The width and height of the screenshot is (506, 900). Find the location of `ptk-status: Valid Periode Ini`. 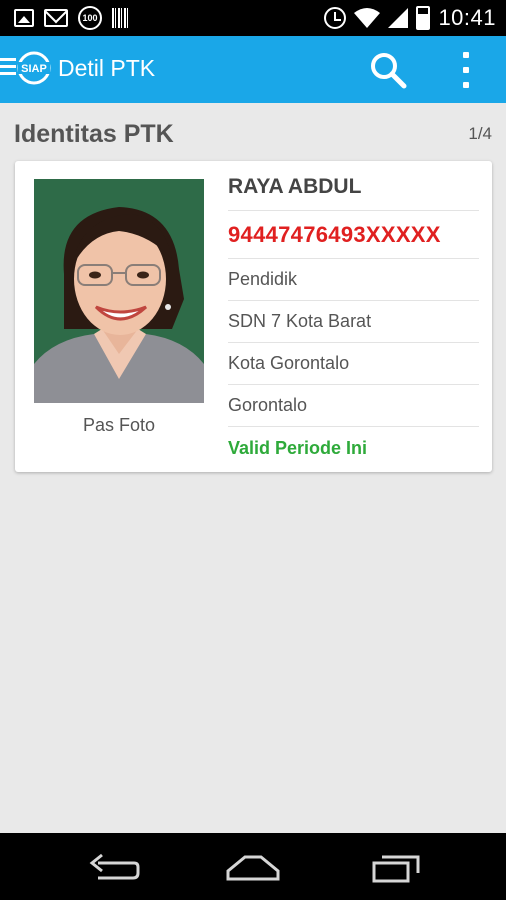

ptk-status: Valid Periode Ini is located at coordinates (298, 447).